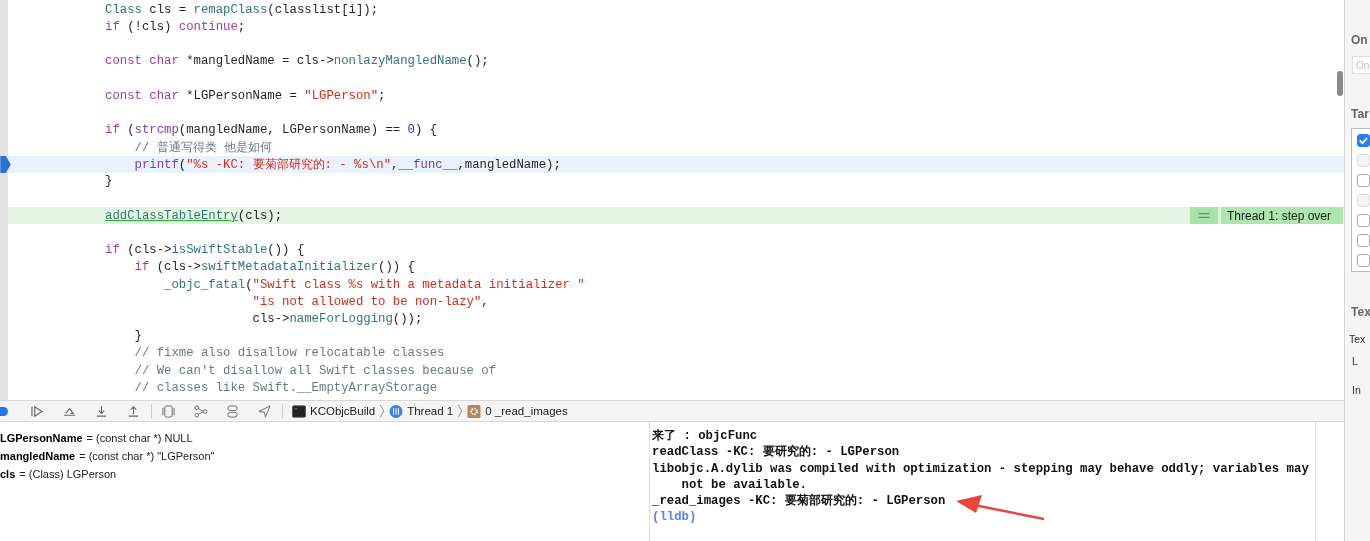 The width and height of the screenshot is (1370, 541). Describe the element at coordinates (1355, 361) in the screenshot. I see `field-label: L` at that location.